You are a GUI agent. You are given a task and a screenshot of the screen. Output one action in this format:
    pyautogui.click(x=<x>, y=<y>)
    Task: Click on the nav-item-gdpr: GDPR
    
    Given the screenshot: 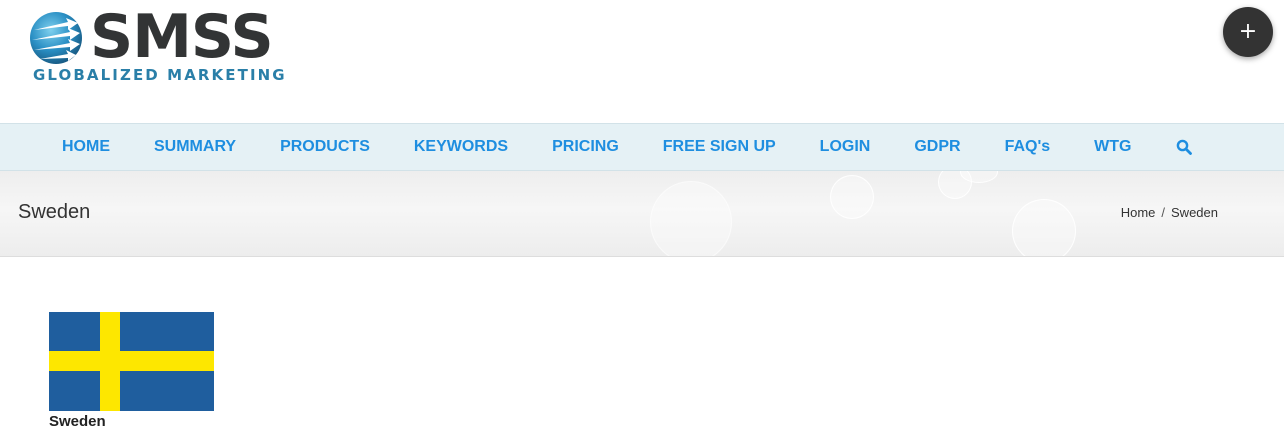 What is the action you would take?
    pyautogui.click(x=937, y=147)
    